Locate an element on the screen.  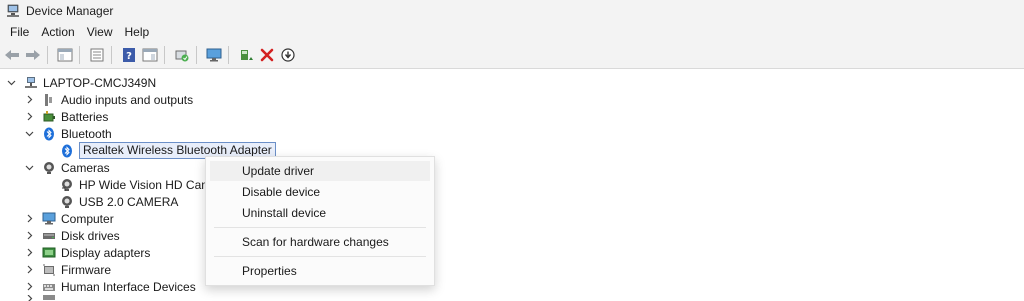
tree-item-human-interface-devices: Human Interface Devices is located at coordinates (110, 286).